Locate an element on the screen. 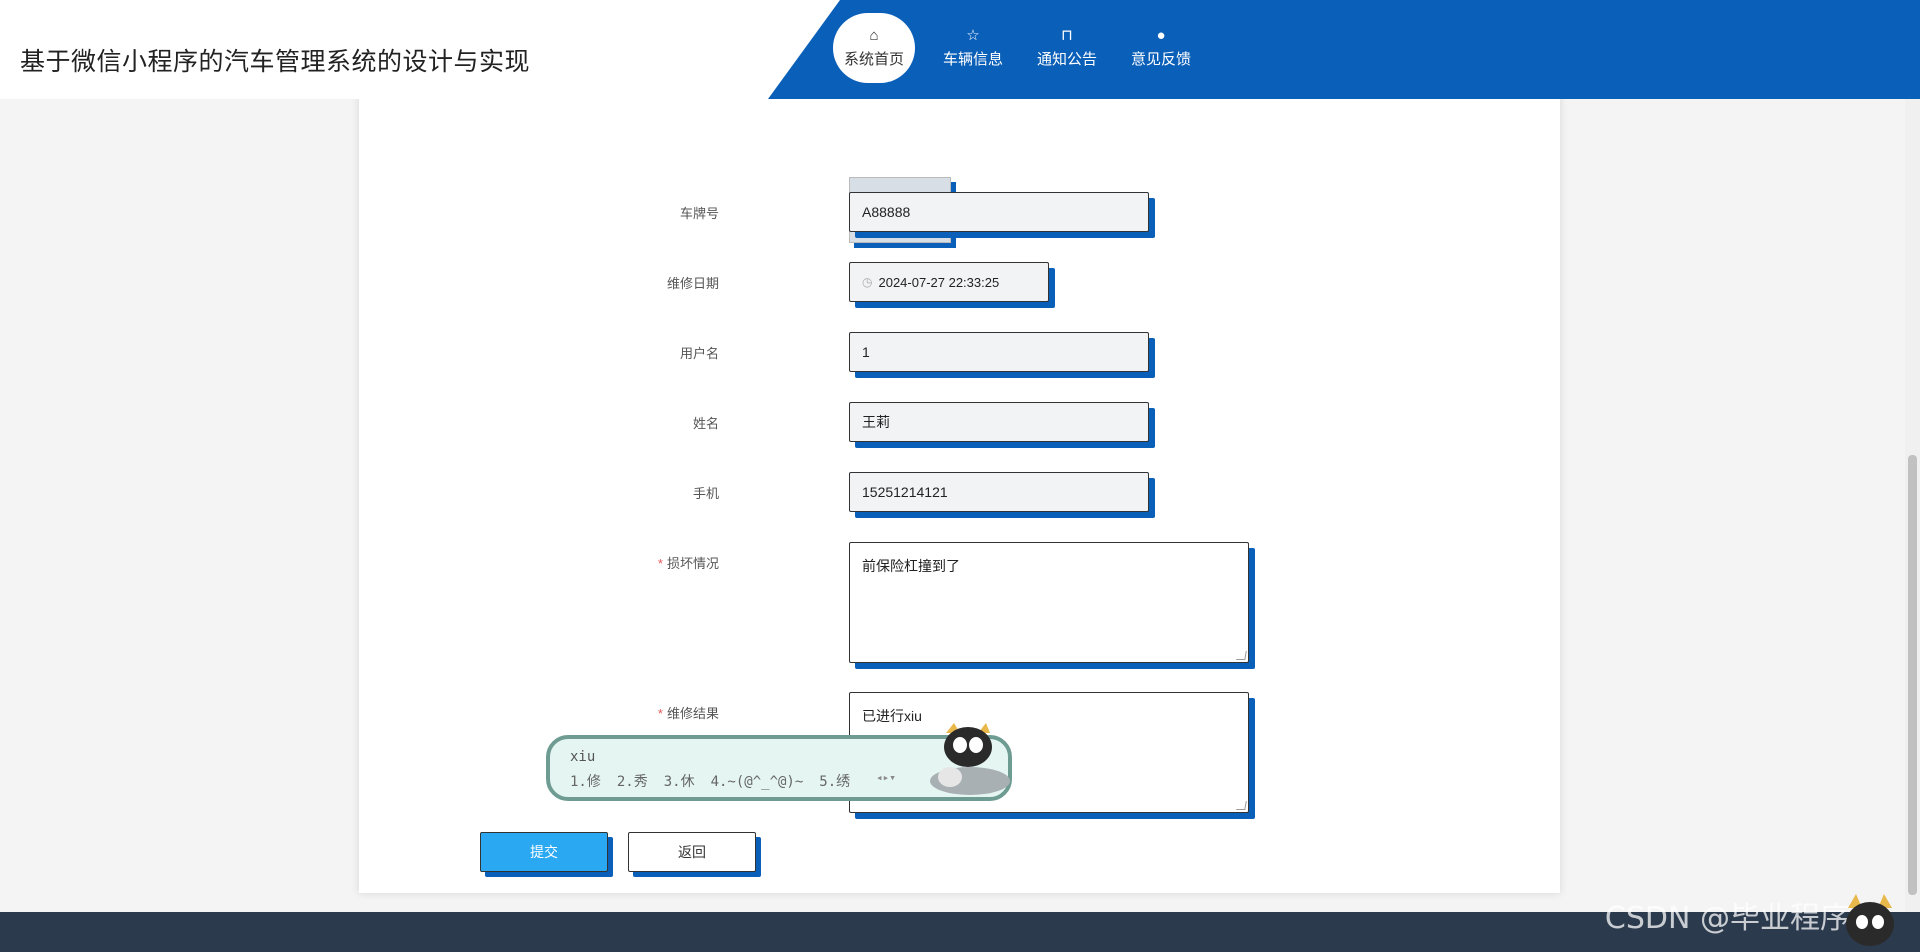 The width and height of the screenshot is (1920, 952). damage-label: * 损坏情况 is located at coordinates (659, 562).